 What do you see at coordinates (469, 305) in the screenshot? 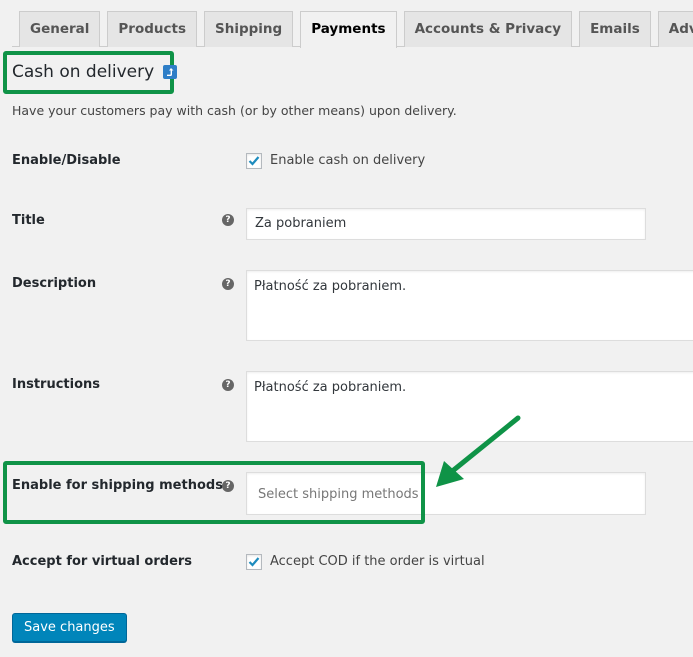
I see `description-textarea: Płatność za pobraniem.` at bounding box center [469, 305].